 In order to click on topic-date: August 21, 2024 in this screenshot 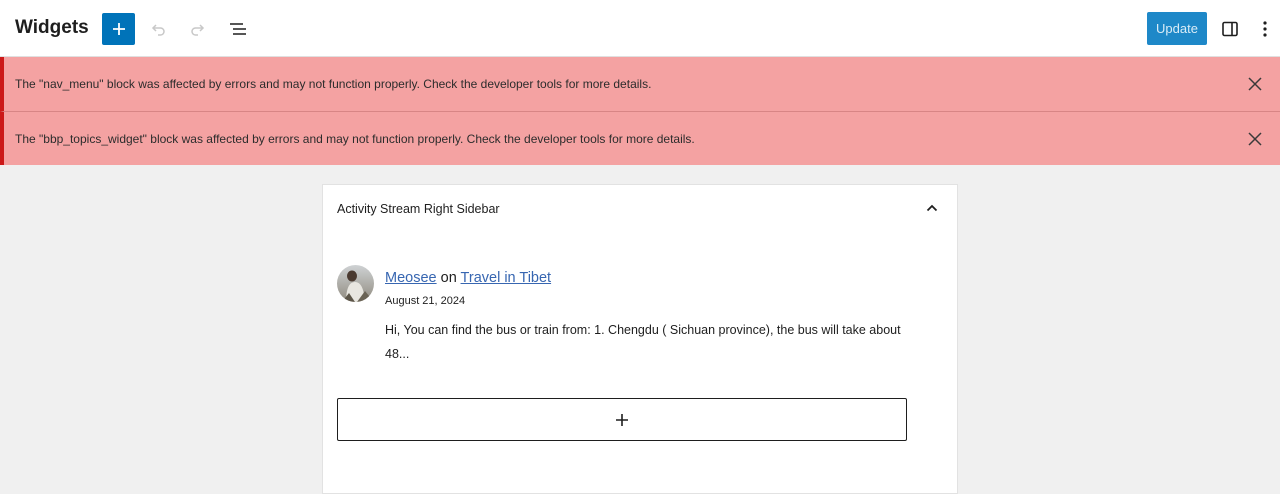, I will do `click(425, 301)`.